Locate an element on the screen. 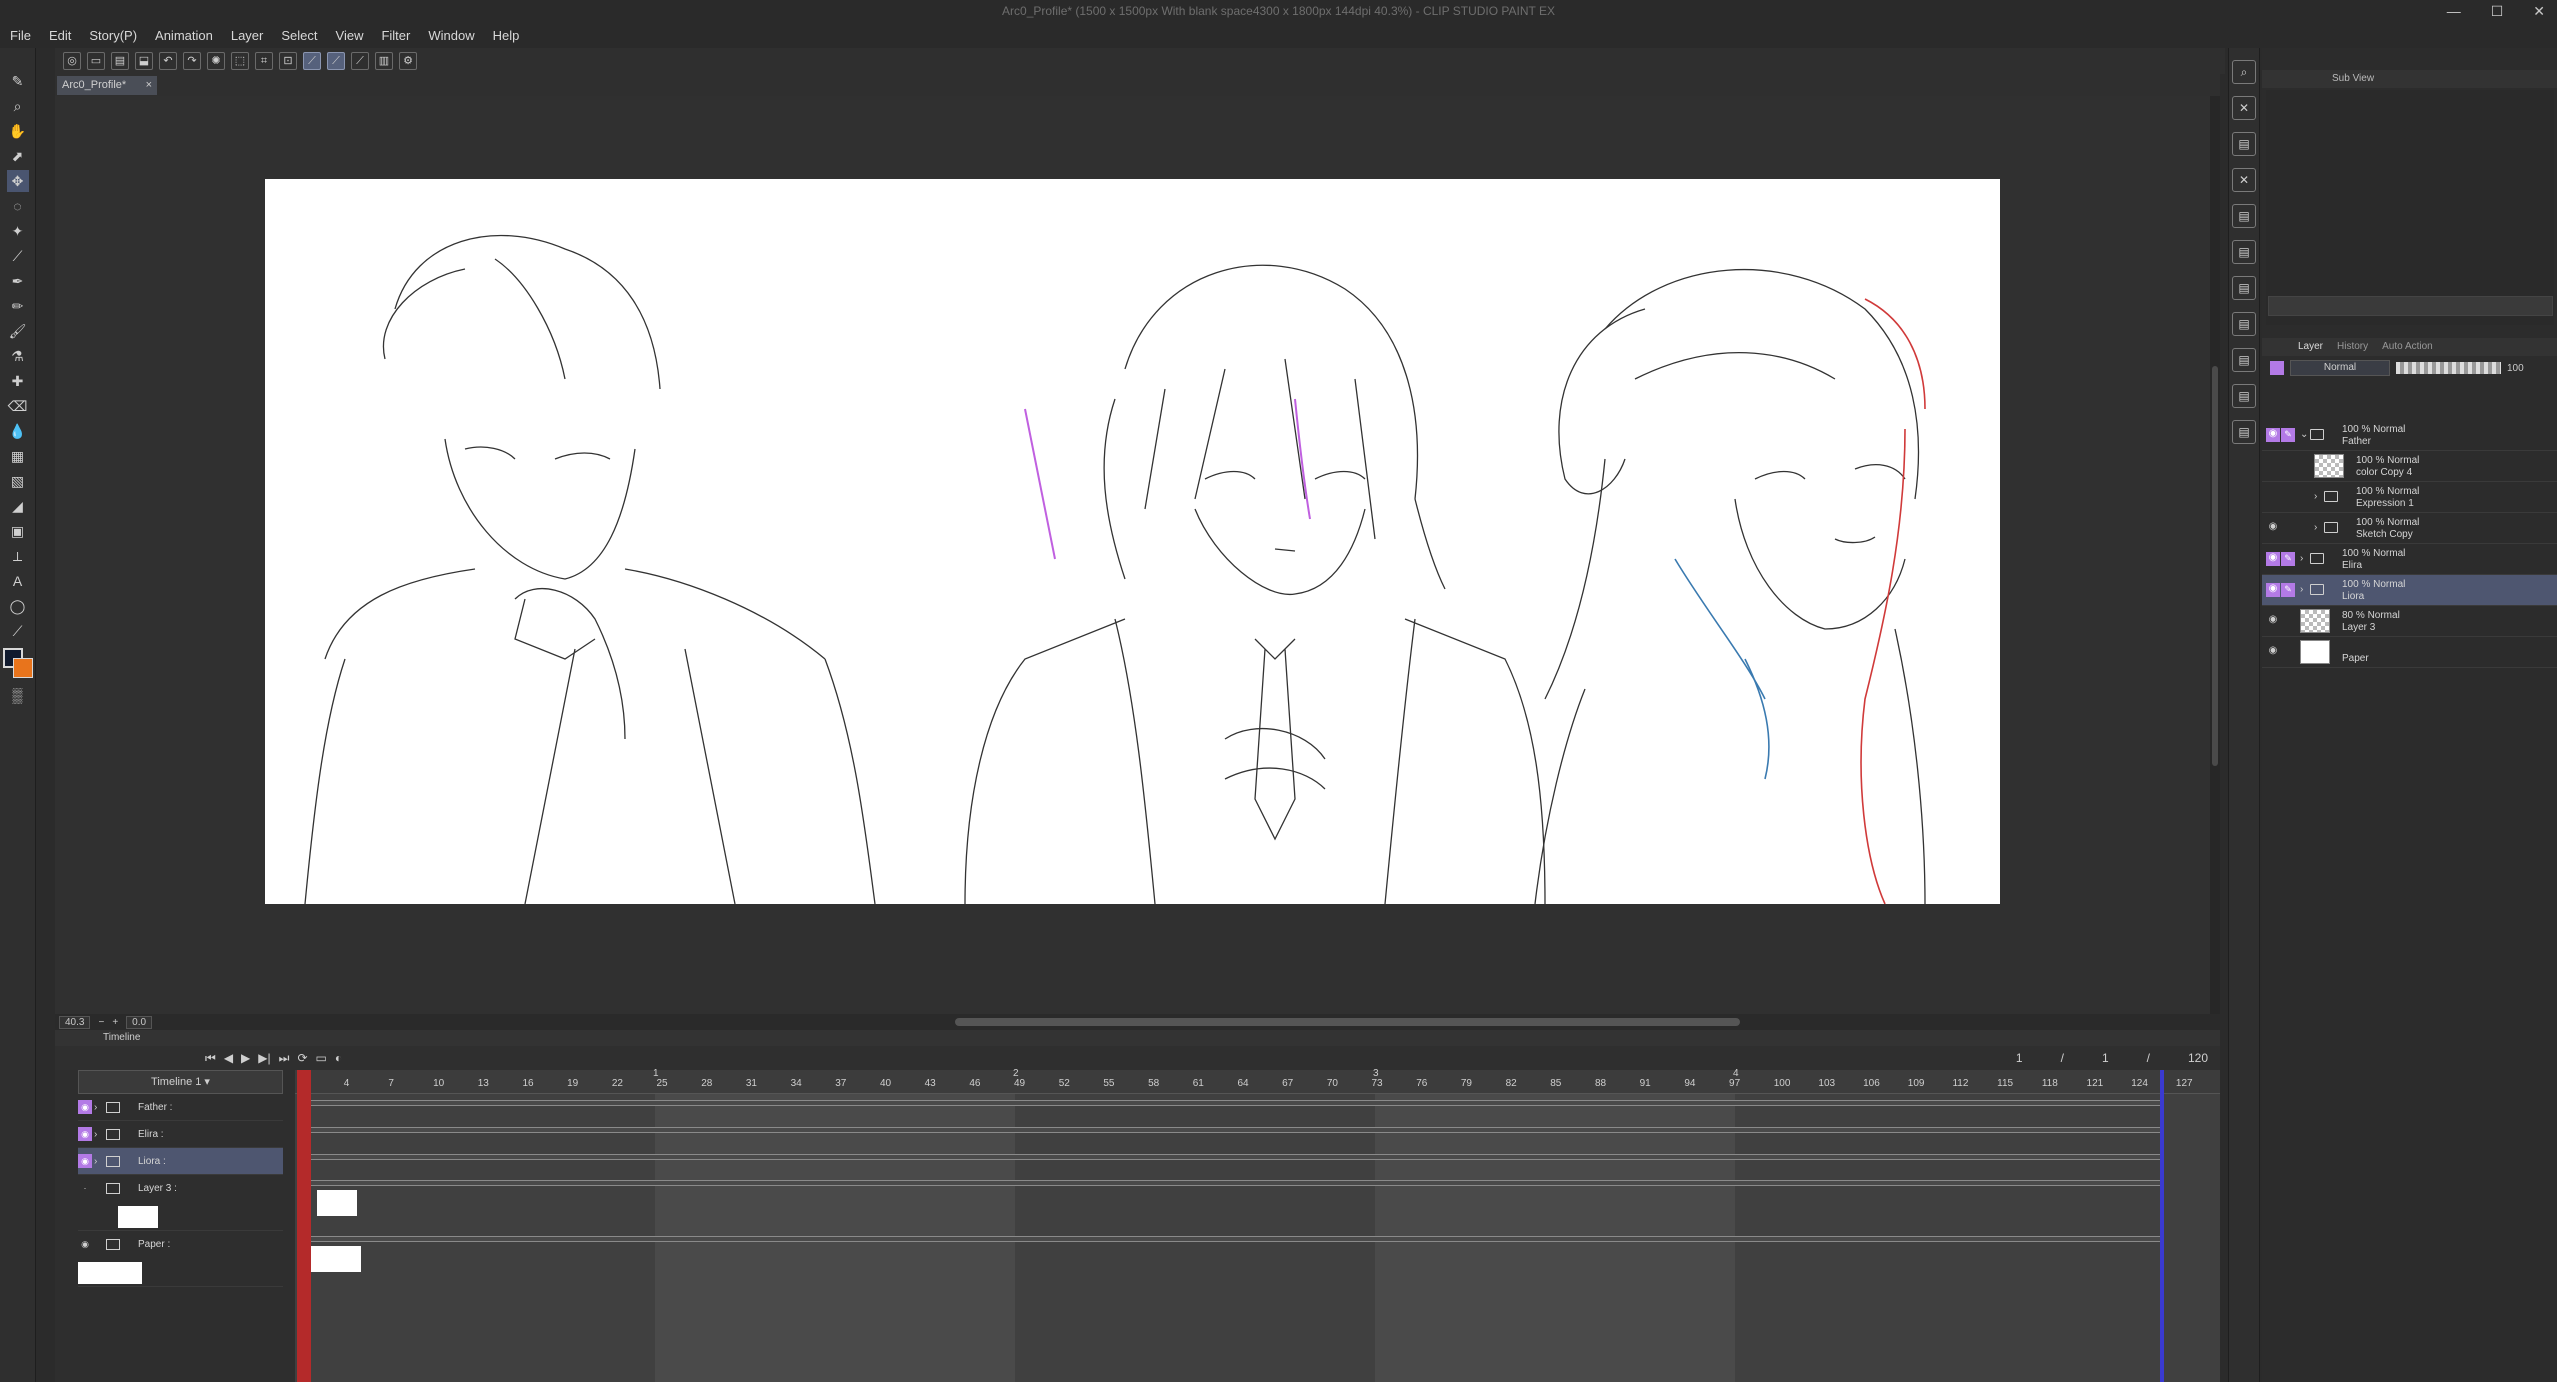 The height and width of the screenshot is (1382, 2557). material-8-icon: ▤ is located at coordinates (2244, 360).